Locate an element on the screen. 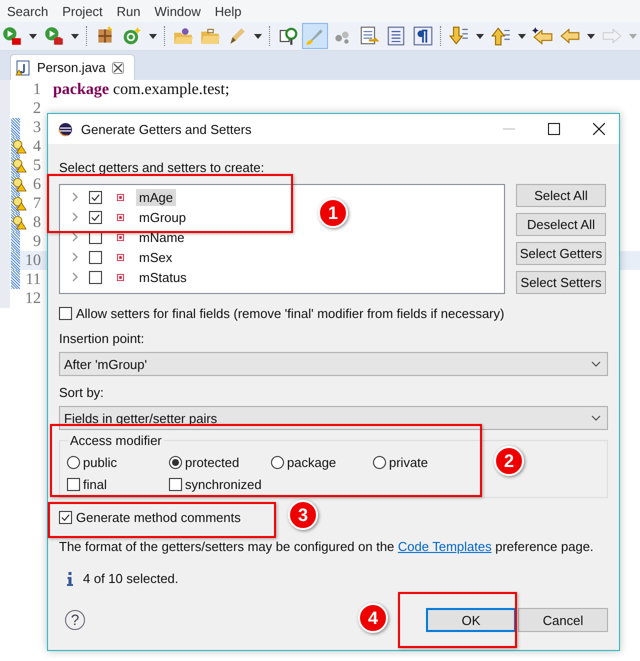  menu-item: Run is located at coordinates (128, 11).